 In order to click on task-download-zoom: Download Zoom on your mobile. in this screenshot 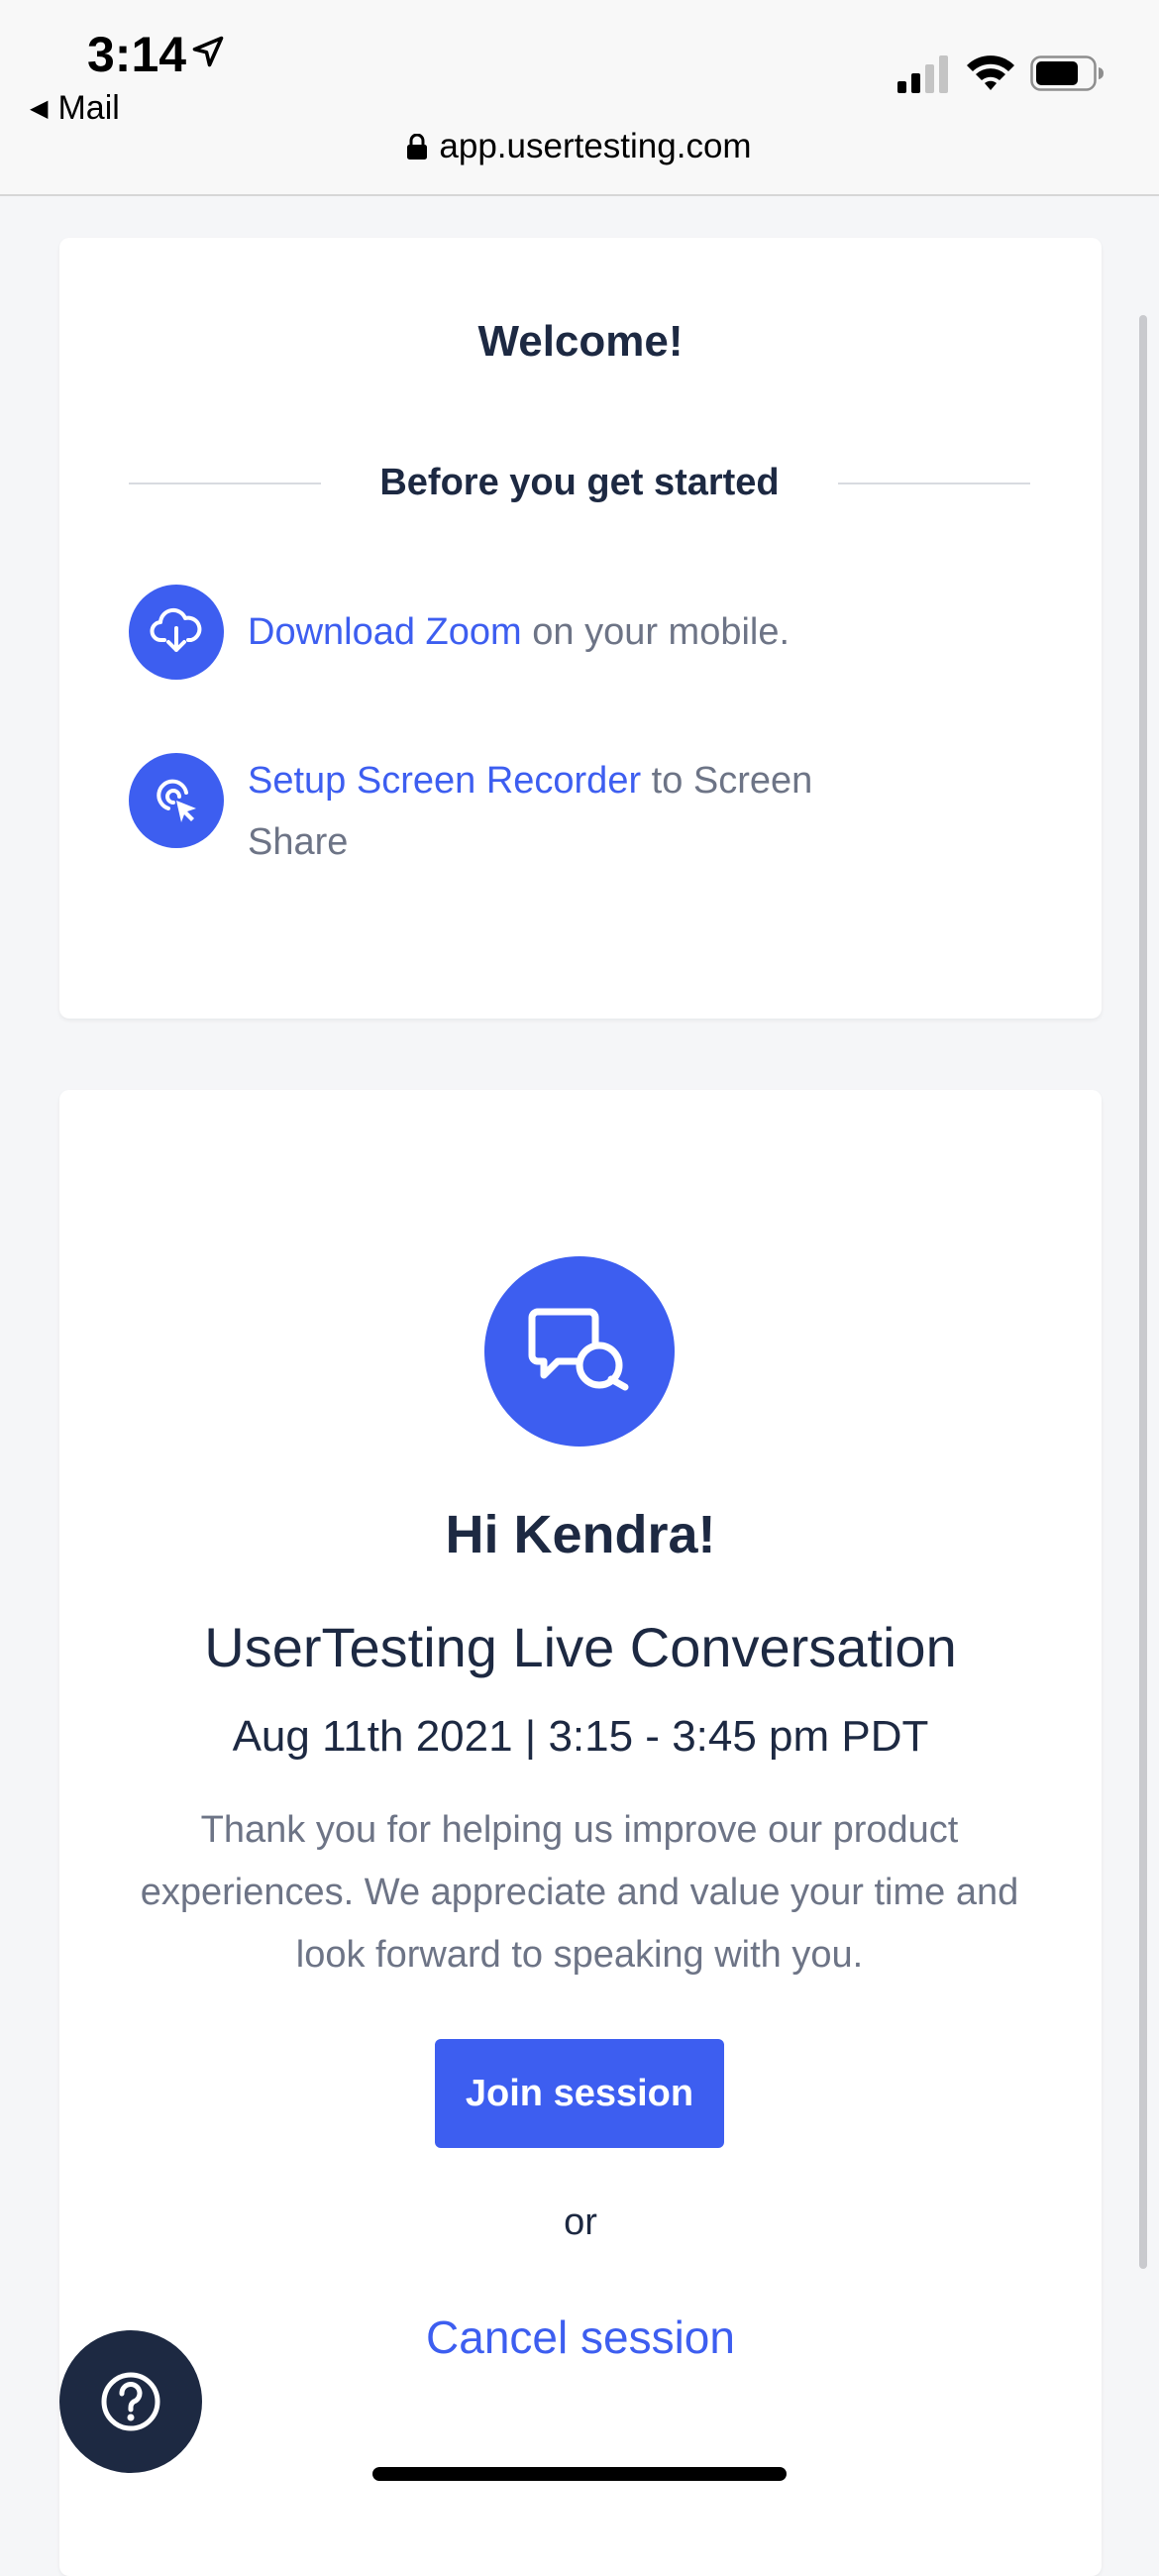, I will do `click(574, 633)`.